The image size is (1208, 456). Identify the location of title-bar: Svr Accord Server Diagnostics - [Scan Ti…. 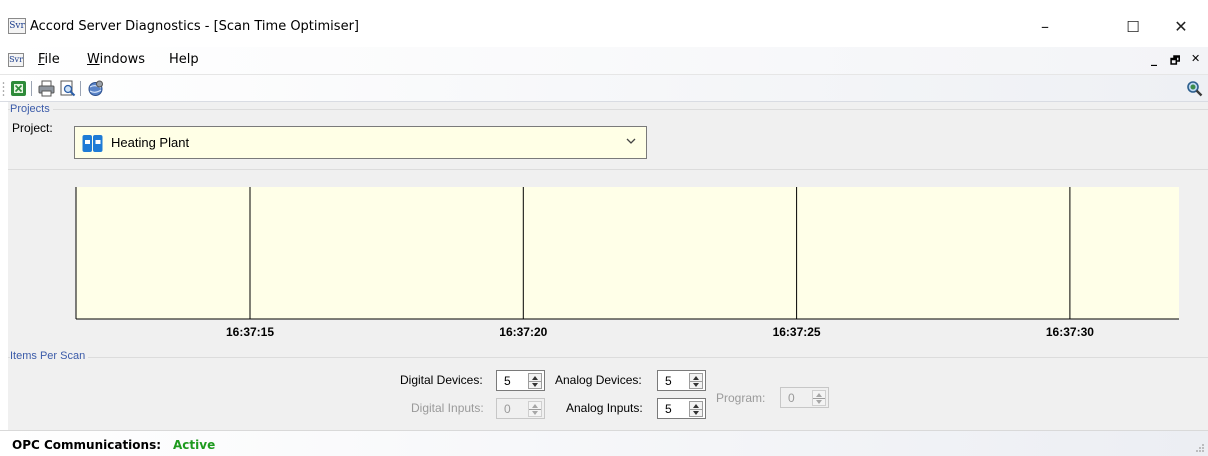
(604, 23).